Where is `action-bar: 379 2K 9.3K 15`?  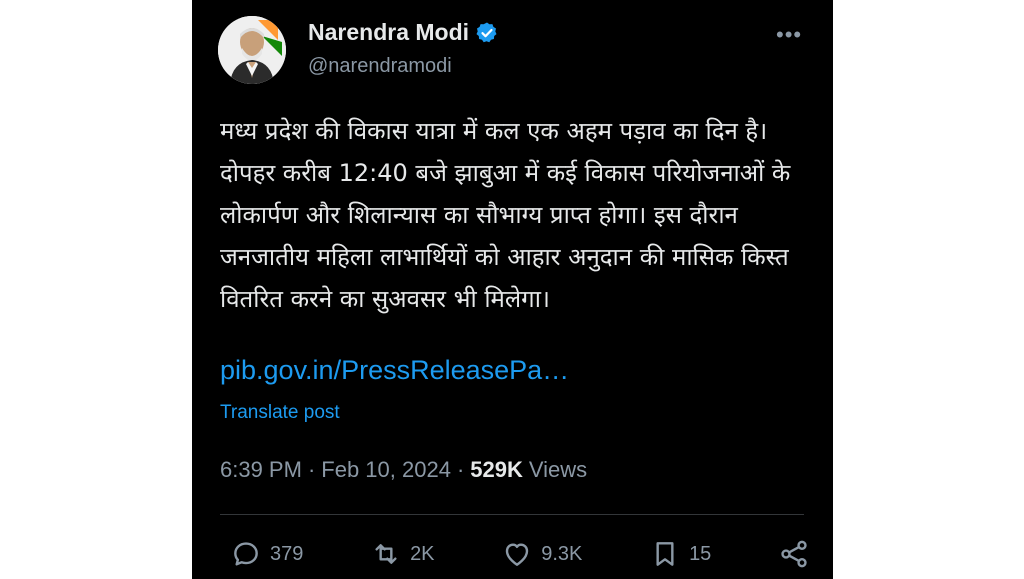
action-bar: 379 2K 9.3K 15 is located at coordinates (520, 554).